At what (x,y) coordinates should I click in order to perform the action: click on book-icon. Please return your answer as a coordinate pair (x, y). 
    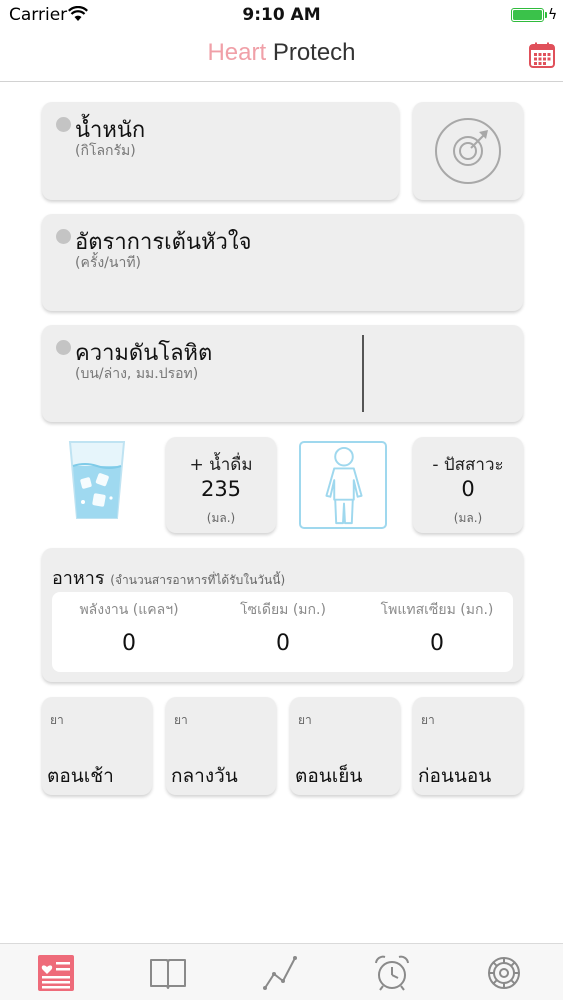
    Looking at the image, I should click on (168, 974).